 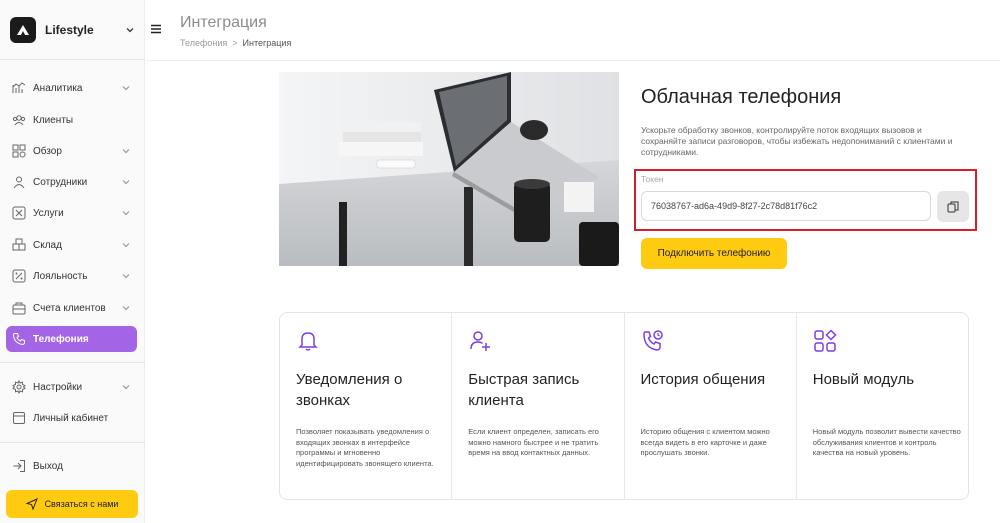 What do you see at coordinates (652, 179) in the screenshot?
I see `token-label: Токен` at bounding box center [652, 179].